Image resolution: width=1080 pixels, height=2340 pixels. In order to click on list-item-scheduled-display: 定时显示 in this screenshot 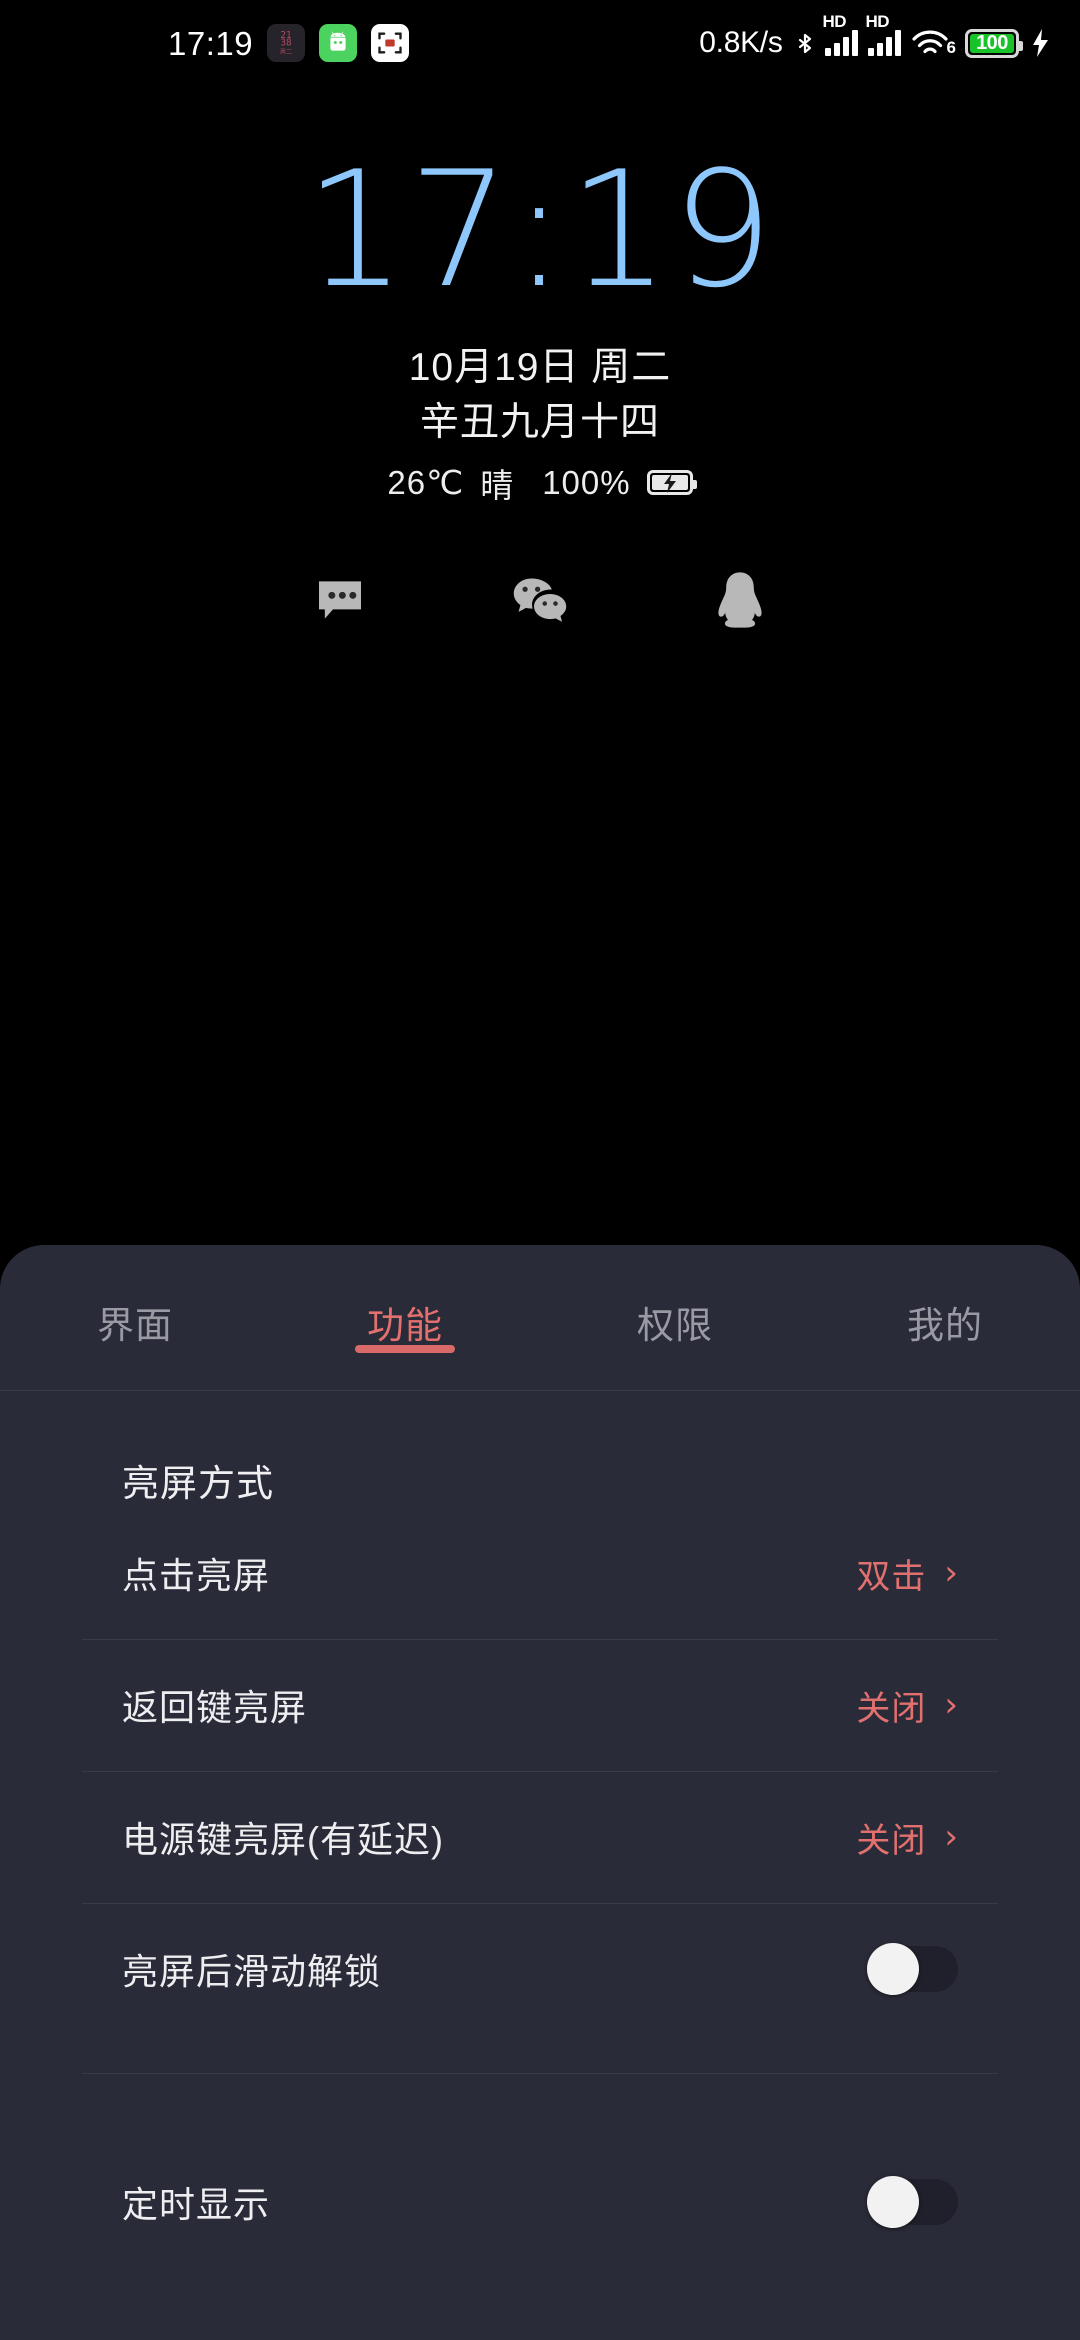, I will do `click(540, 2202)`.